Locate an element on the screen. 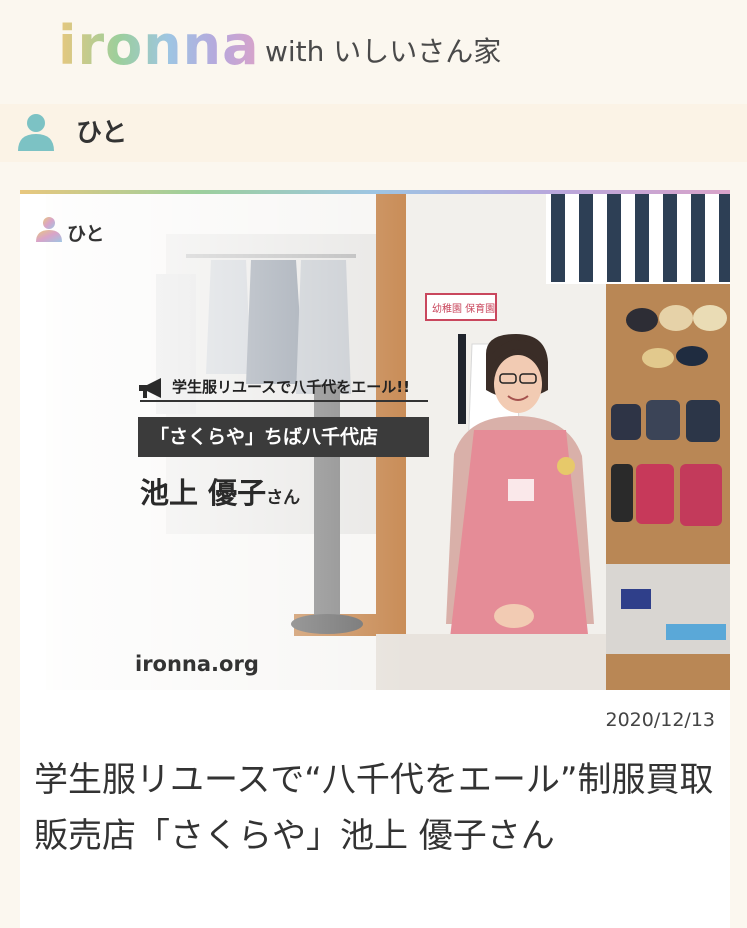  hero-shop-name: 「さくらや」ちば八千代店 is located at coordinates (283, 437).